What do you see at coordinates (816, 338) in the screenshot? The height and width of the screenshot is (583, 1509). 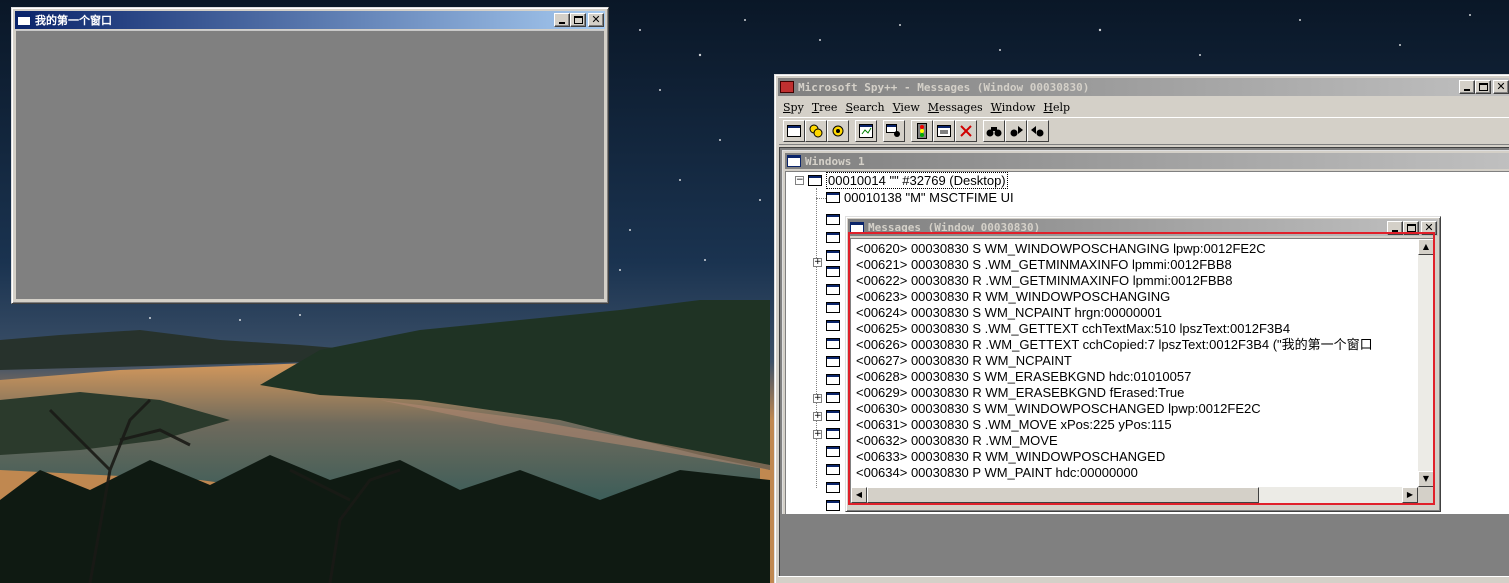 I see `tree-connector` at bounding box center [816, 338].